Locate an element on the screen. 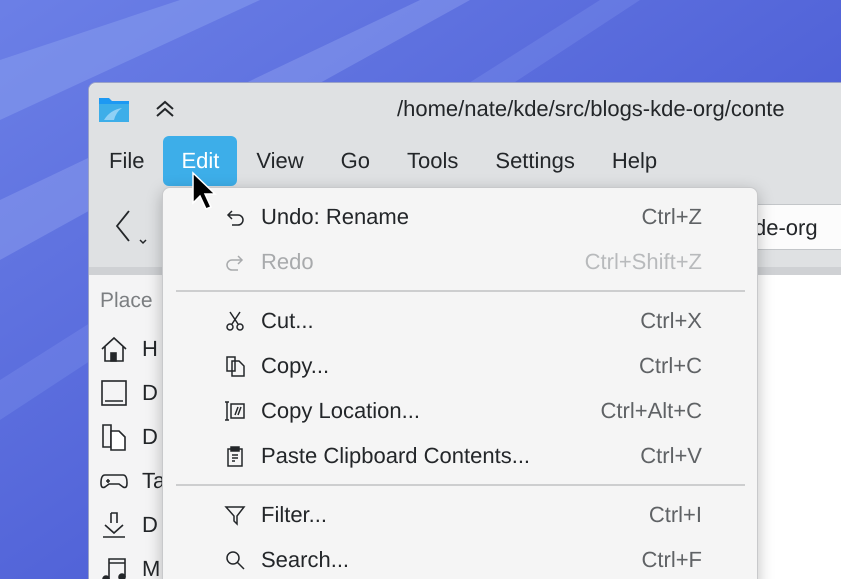  folder-icon is located at coordinates (114, 109).